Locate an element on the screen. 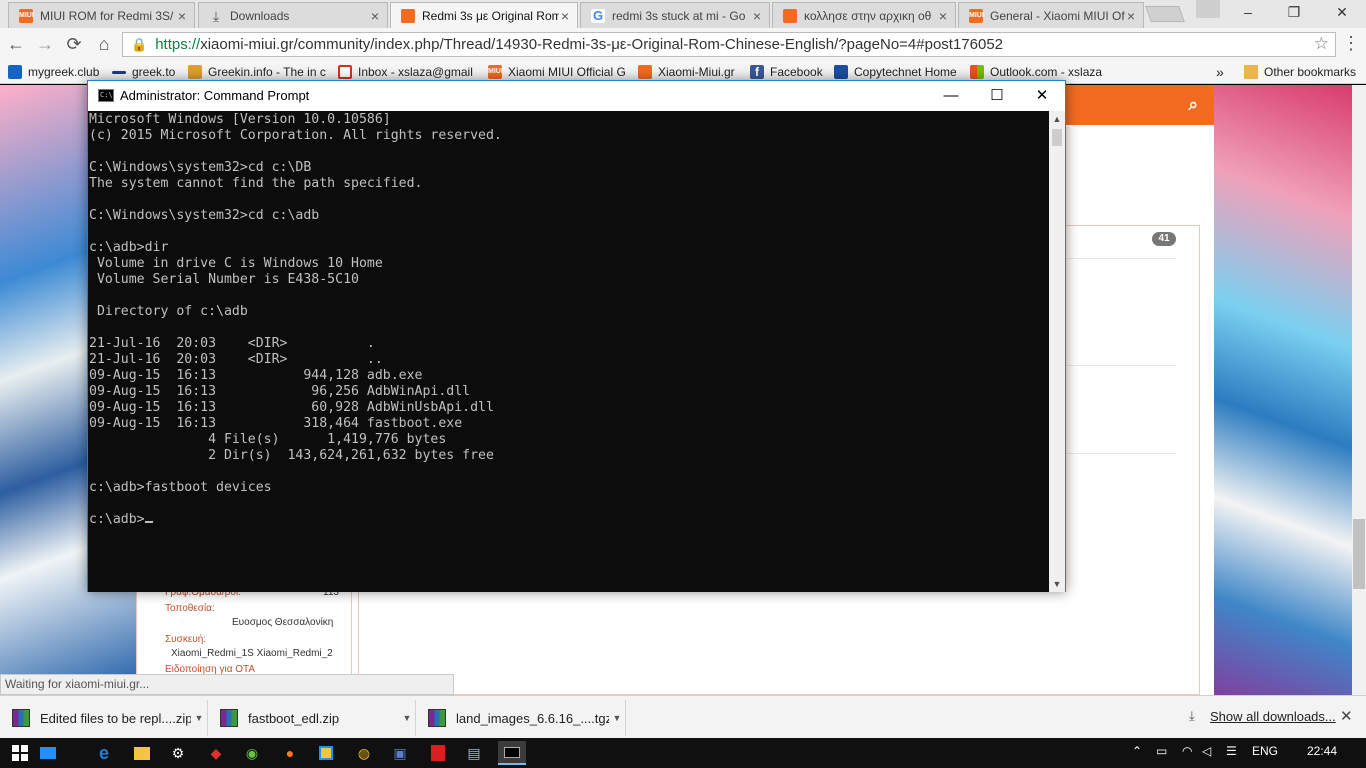  close-icon: ✕ is located at coordinates (1346, 716).